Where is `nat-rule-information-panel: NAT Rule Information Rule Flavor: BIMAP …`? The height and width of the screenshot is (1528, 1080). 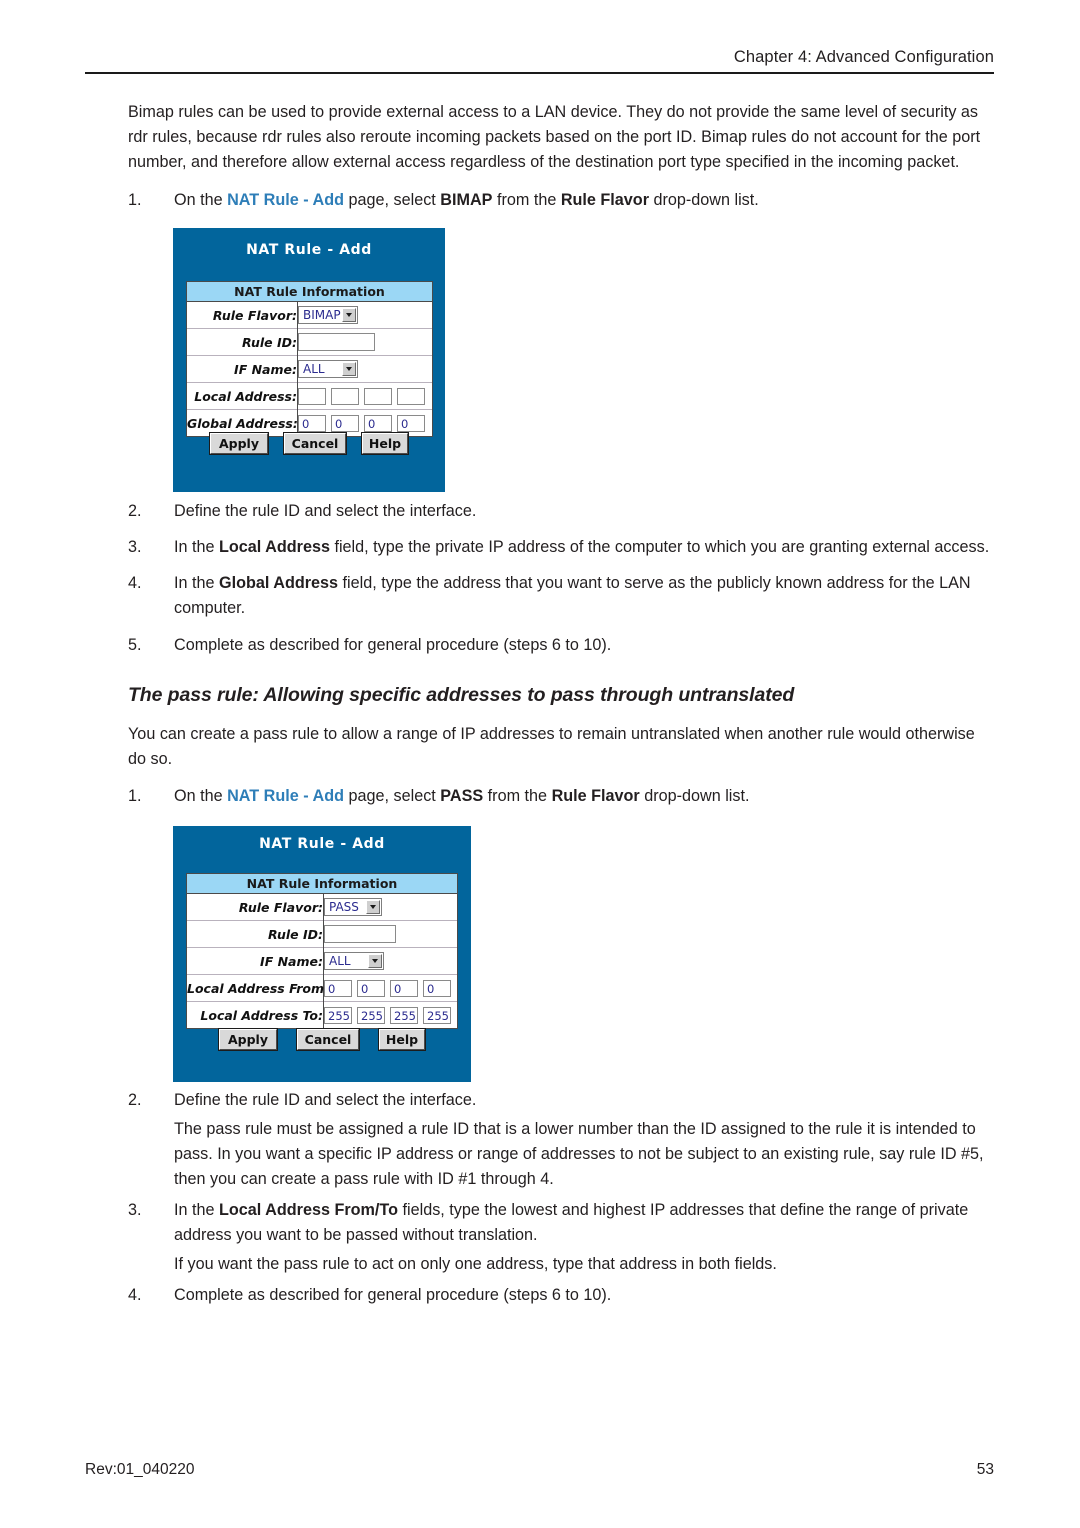
nat-rule-information-panel: NAT Rule Information Rule Flavor: BIMAP … is located at coordinates (309, 359).